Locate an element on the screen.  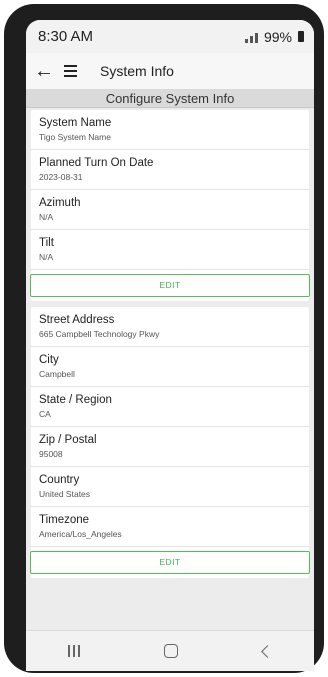
field-azimuth: Azimuth N/A is located at coordinates (170, 210).